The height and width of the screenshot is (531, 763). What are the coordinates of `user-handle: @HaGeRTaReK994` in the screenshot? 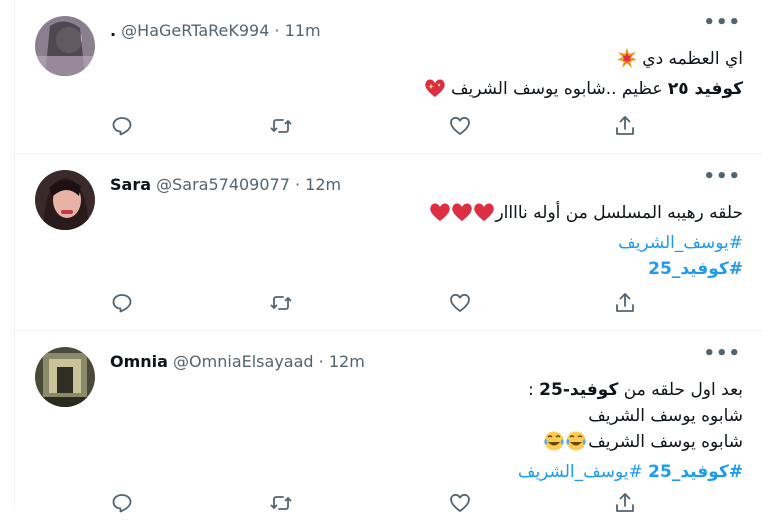 It's located at (195, 30).